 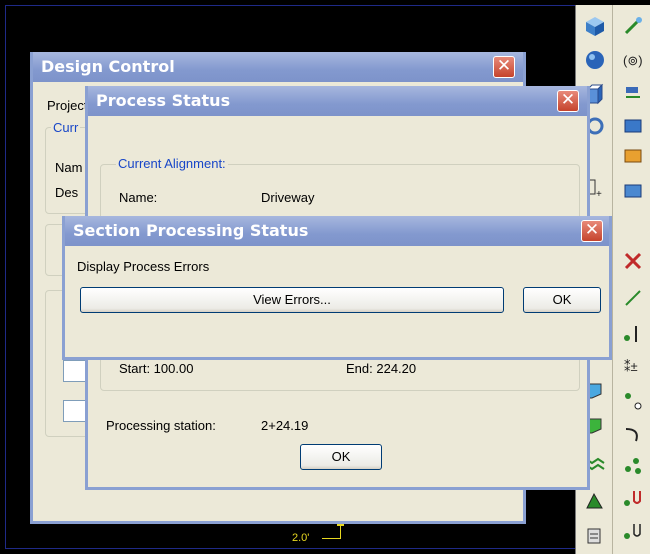 I want to click on current-group-label: Curr, so click(x=66, y=127).